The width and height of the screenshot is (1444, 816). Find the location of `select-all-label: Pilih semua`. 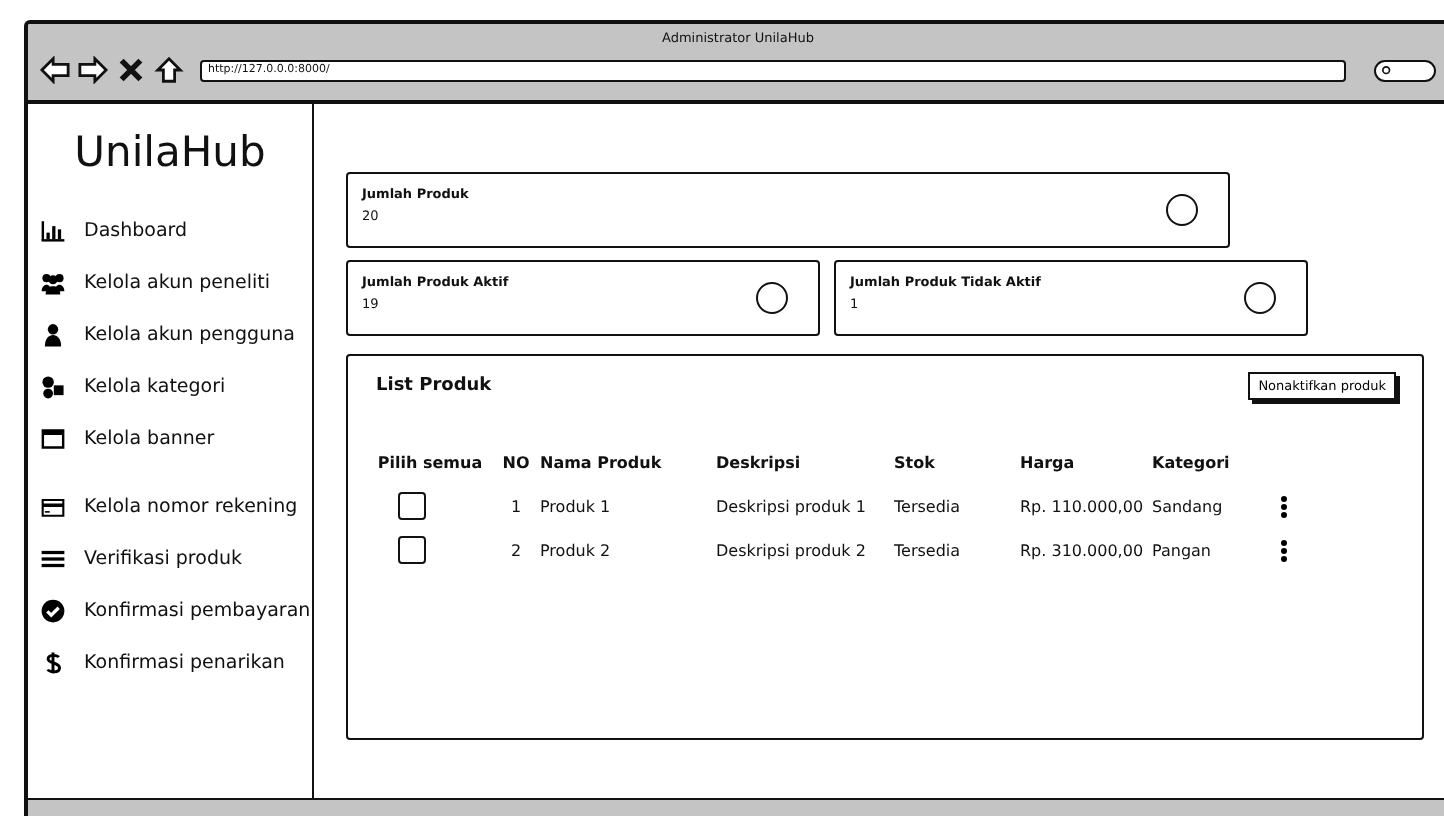

select-all-label: Pilih semua is located at coordinates (430, 462).